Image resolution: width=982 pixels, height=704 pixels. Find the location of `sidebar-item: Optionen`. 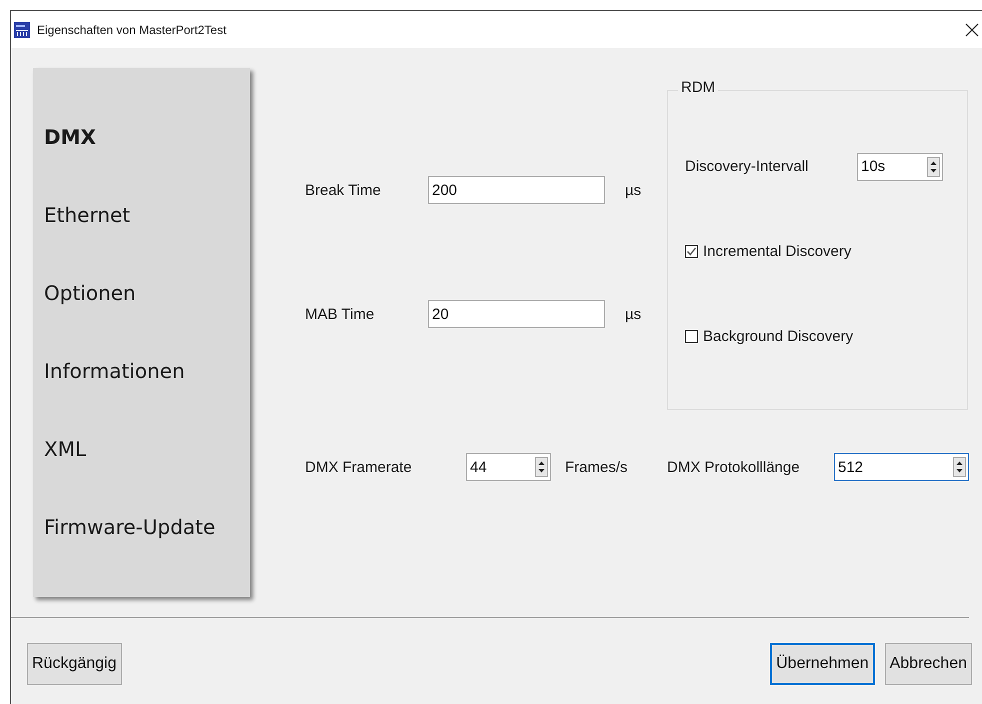

sidebar-item: Optionen is located at coordinates (90, 293).